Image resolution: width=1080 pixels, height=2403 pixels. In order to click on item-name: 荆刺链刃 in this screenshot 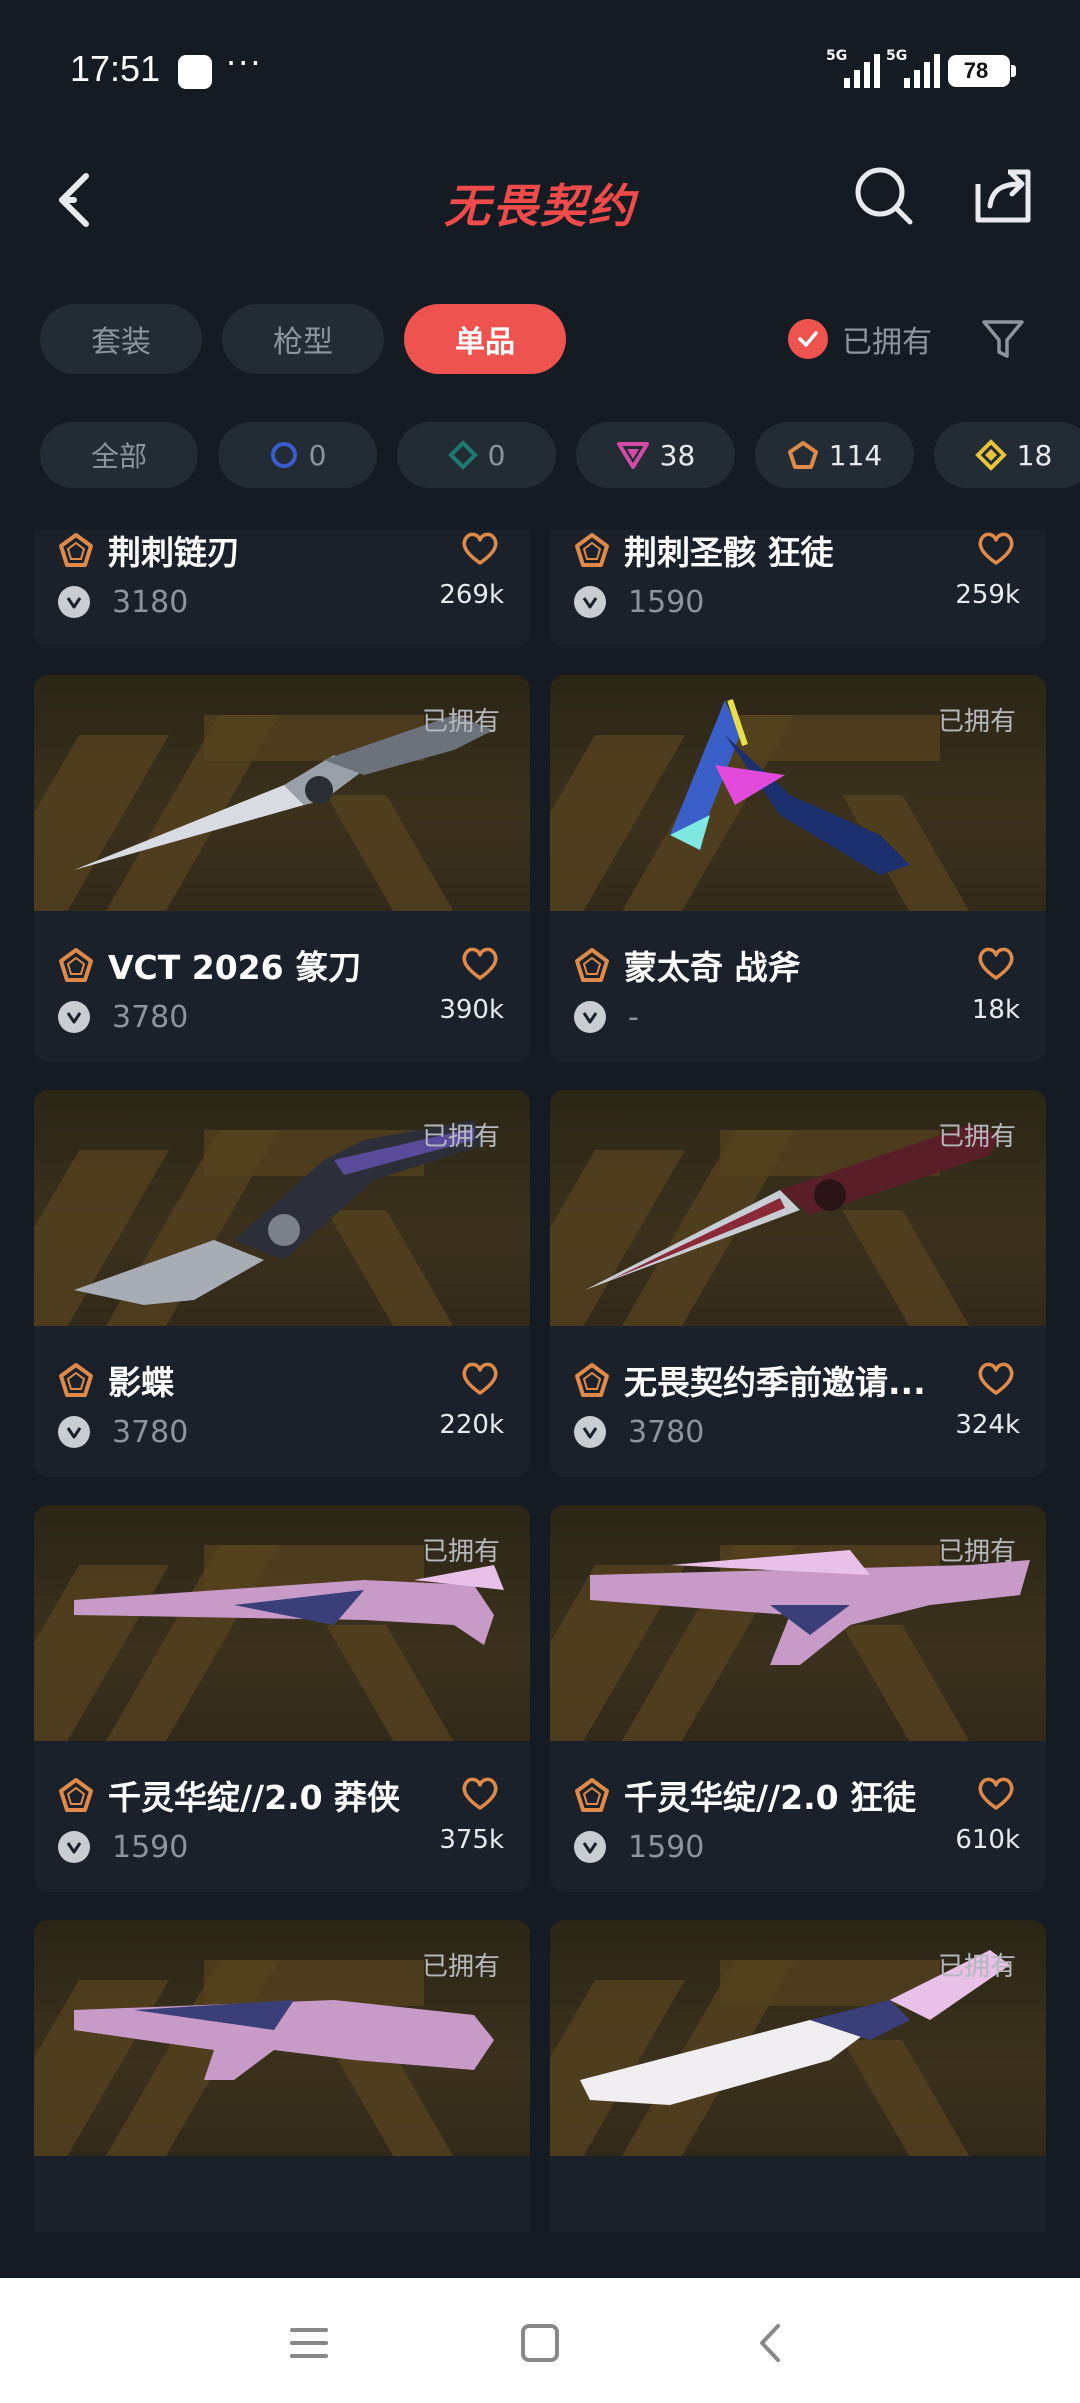, I will do `click(174, 552)`.